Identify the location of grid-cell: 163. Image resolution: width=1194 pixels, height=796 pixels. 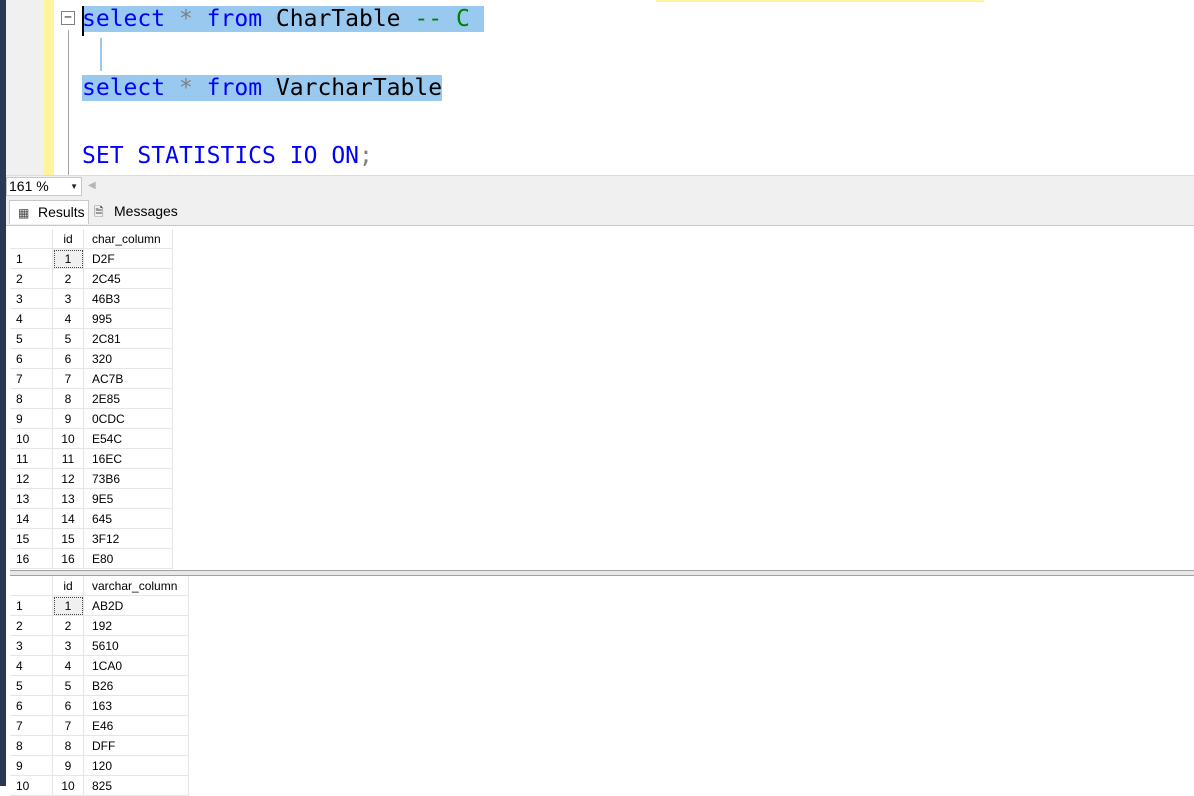
(136, 705).